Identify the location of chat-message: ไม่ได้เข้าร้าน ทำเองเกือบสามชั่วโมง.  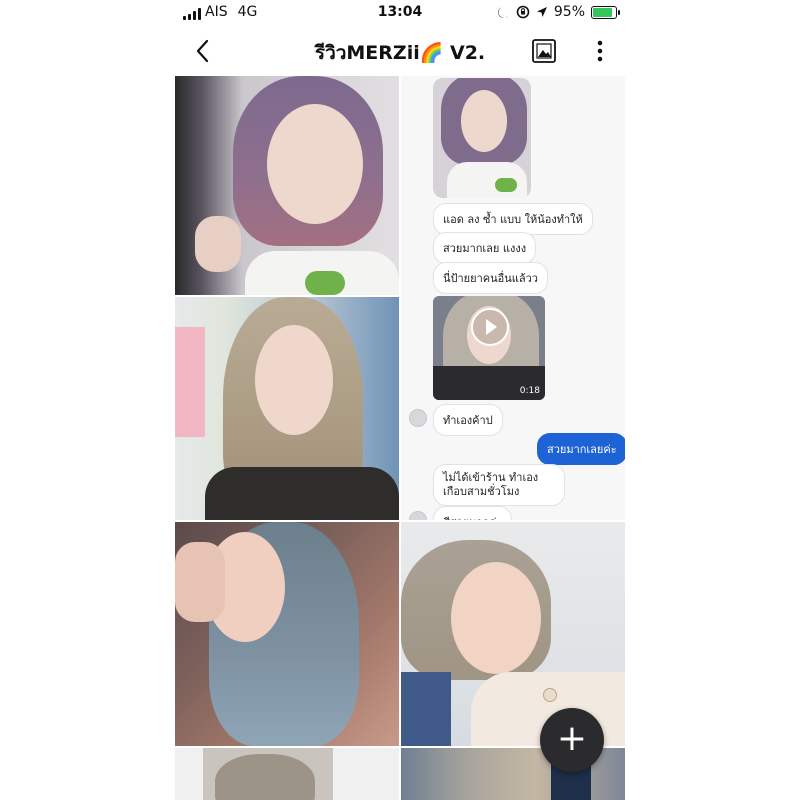
(499, 485).